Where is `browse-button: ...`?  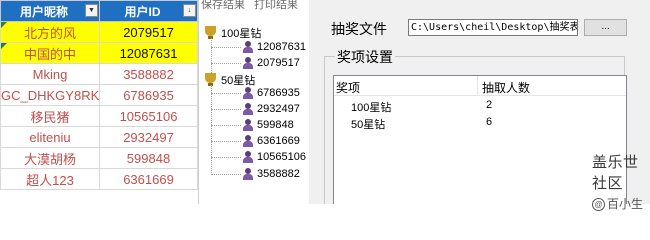 browse-button: ... is located at coordinates (605, 27).